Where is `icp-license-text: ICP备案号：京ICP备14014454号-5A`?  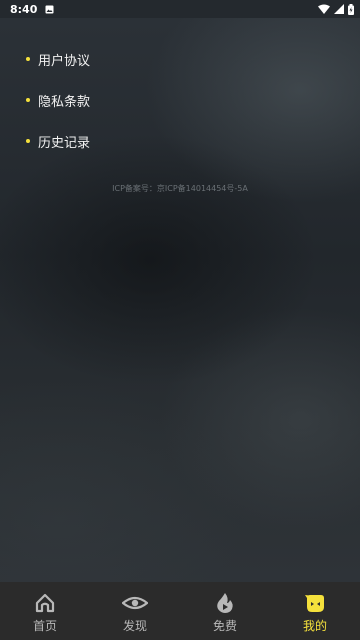 icp-license-text: ICP备案号：京ICP备14014454号-5A is located at coordinates (180, 188).